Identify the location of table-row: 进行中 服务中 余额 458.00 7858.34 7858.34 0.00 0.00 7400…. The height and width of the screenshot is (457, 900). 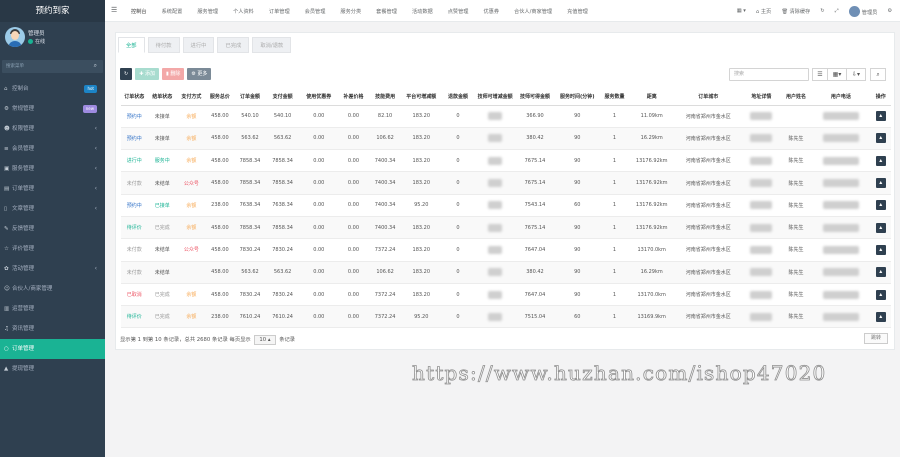
(506, 161).